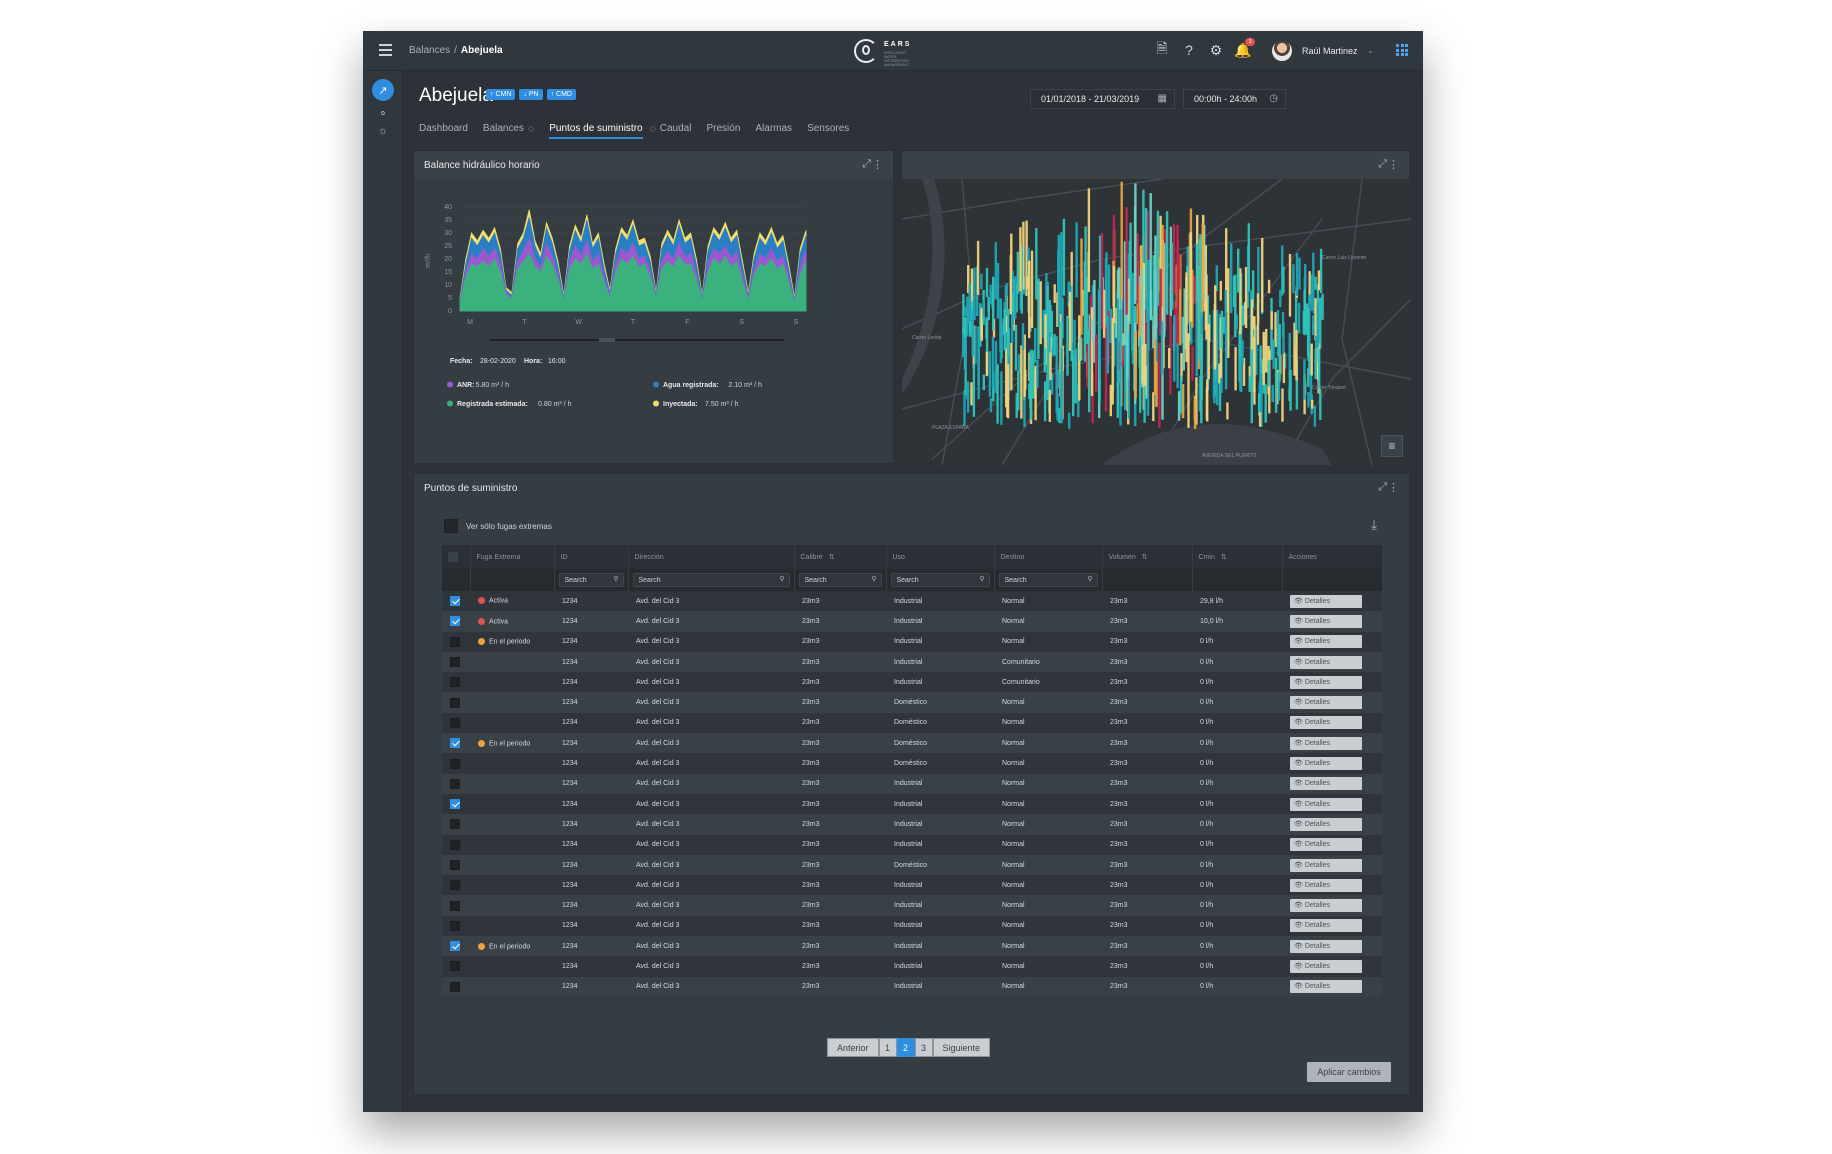  Describe the element at coordinates (853, 1047) in the screenshot. I see `prev-page-button: Anterior` at that location.